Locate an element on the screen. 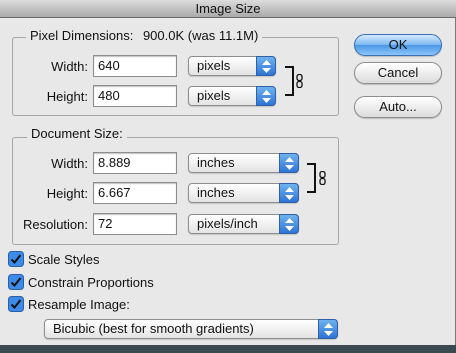 Image resolution: width=456 pixels, height=353 pixels. doc-width-label: Width: is located at coordinates (69, 163).